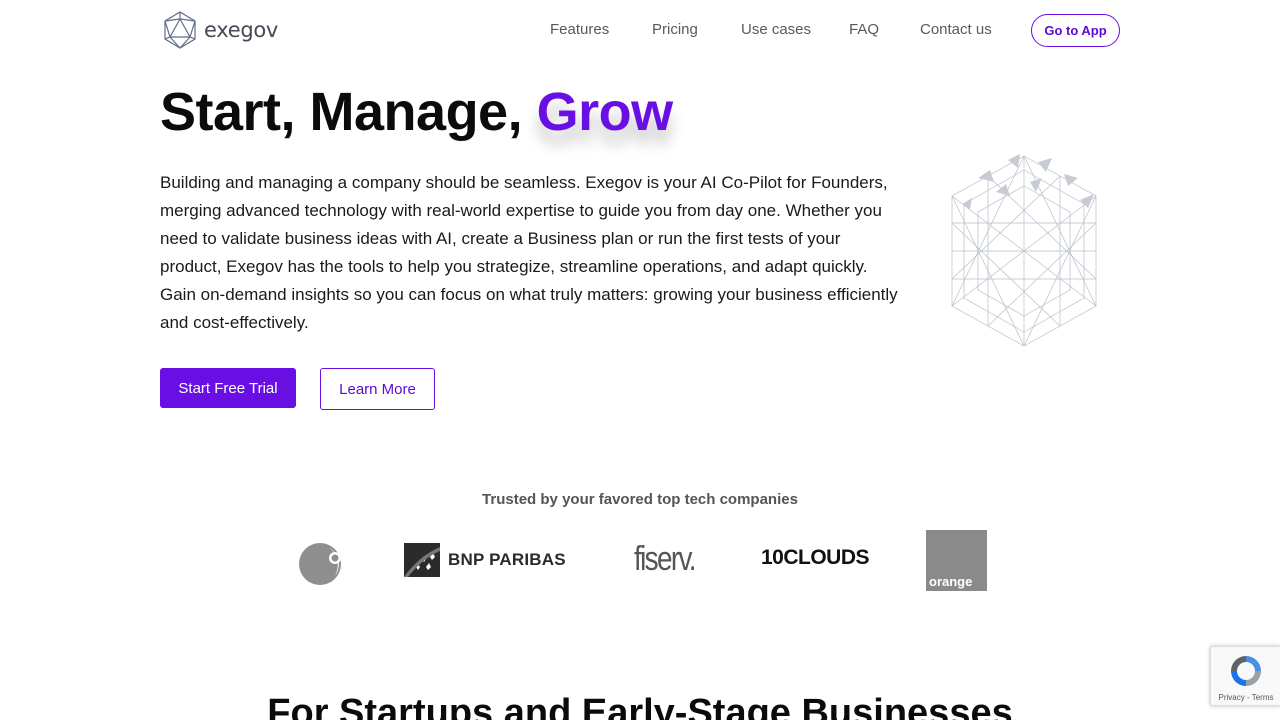  I want to click on hero-title-accent: Grow, so click(605, 112).